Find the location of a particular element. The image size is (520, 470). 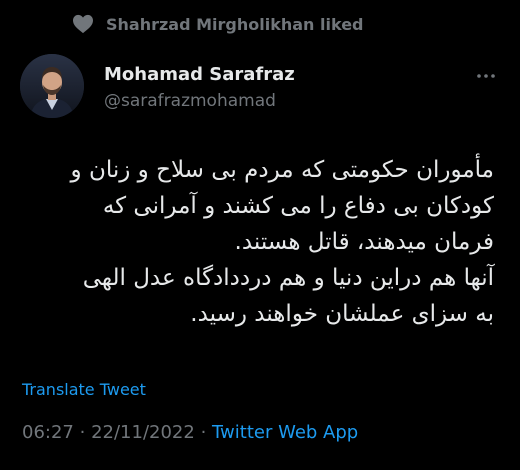

heart-icon is located at coordinates (83, 24).